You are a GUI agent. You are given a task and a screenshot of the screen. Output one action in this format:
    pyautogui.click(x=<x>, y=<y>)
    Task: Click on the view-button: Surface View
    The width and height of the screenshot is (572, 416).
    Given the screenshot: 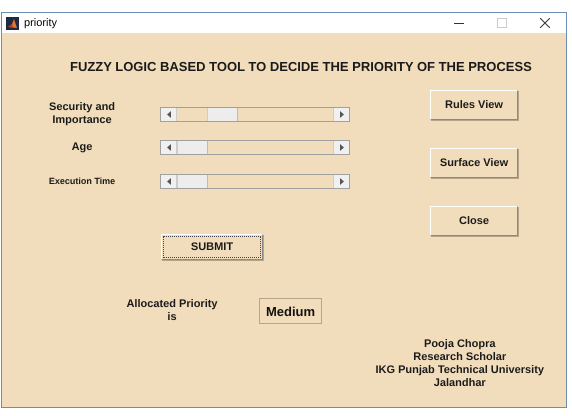 What is the action you would take?
    pyautogui.click(x=474, y=163)
    